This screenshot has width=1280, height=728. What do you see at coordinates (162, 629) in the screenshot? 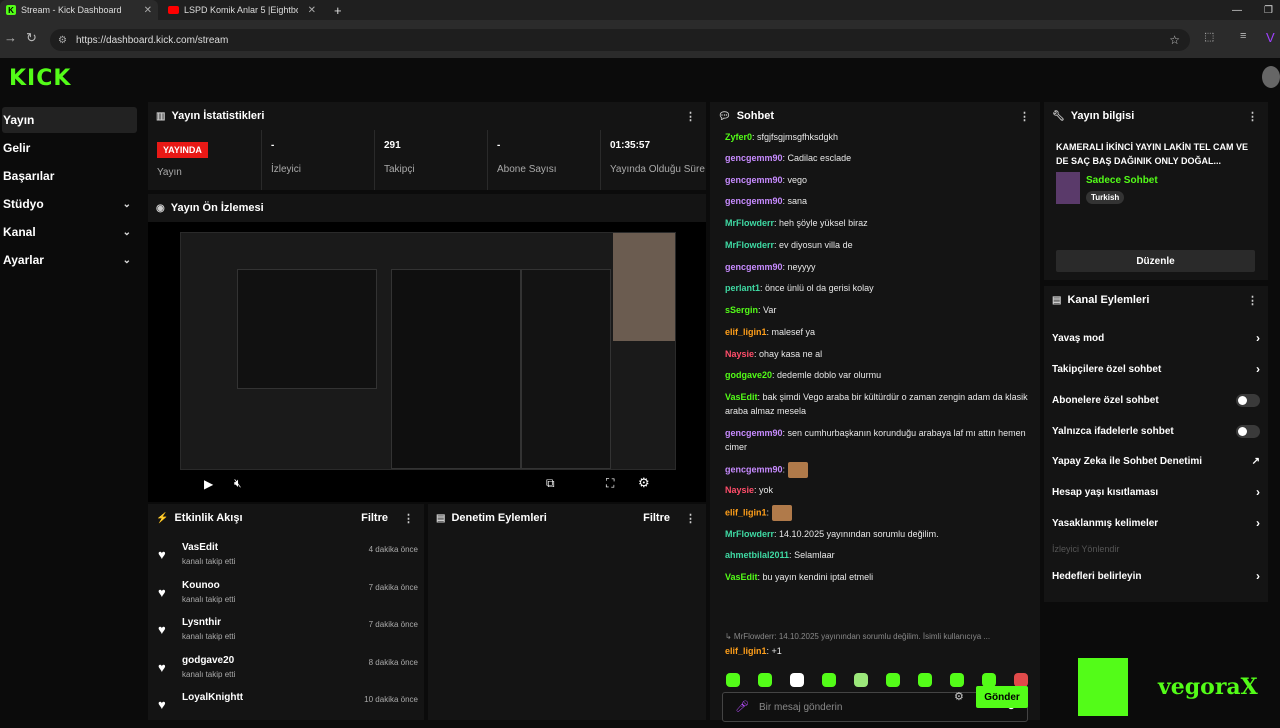
I see `heart-icon: ♥` at bounding box center [162, 629].